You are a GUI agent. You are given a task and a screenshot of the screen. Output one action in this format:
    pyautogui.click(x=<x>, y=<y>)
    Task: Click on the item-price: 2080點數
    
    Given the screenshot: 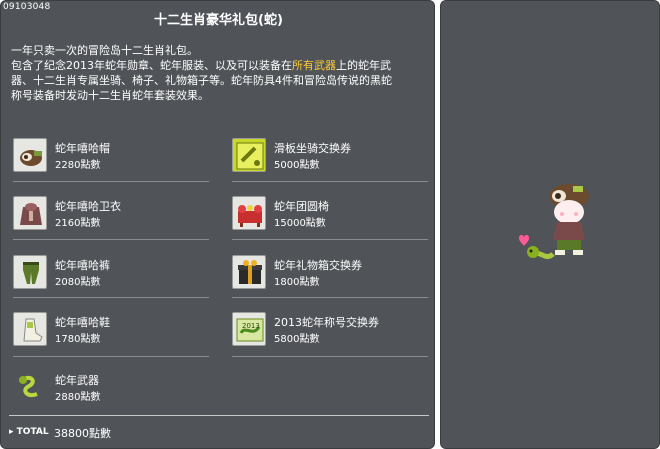 What is the action you would take?
    pyautogui.click(x=78, y=282)
    